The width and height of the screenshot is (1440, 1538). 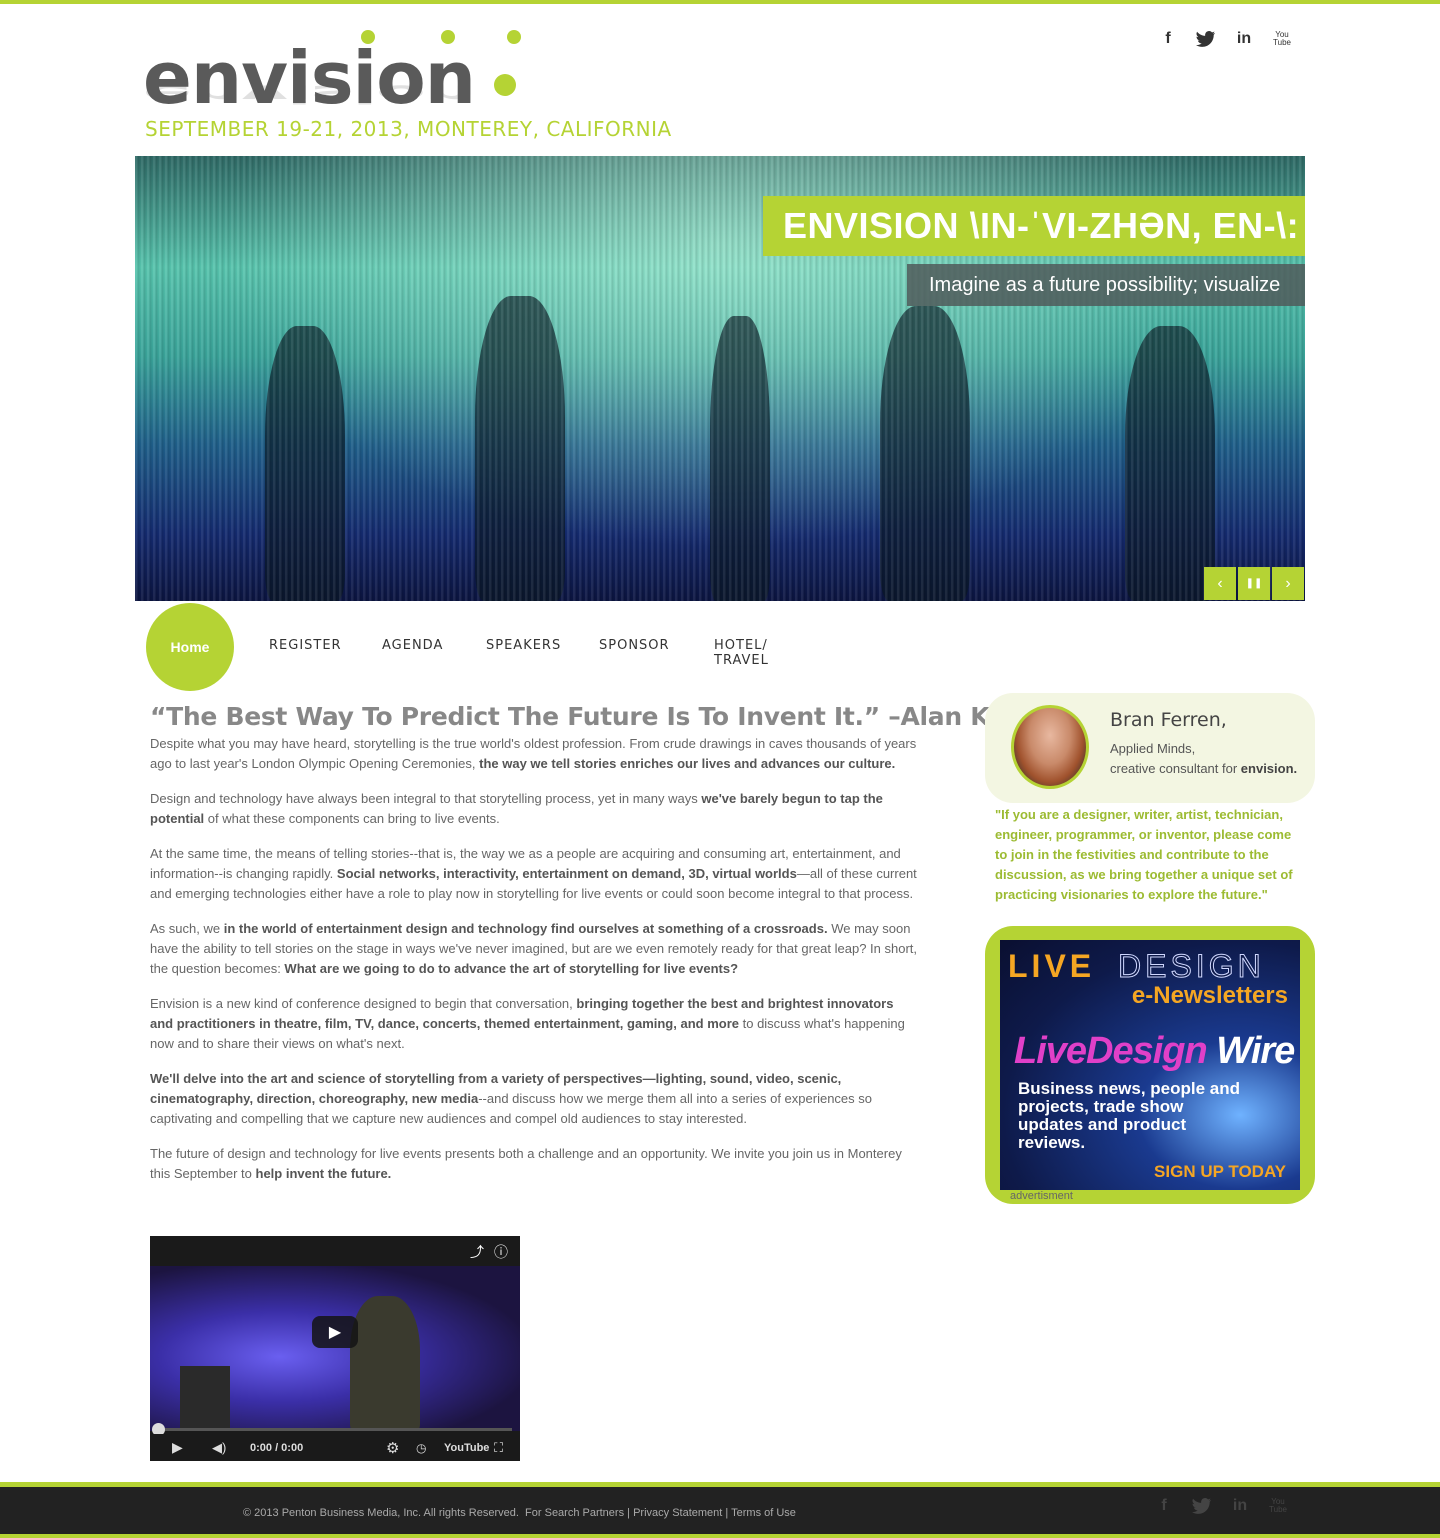 What do you see at coordinates (720, 1536) in the screenshot?
I see `footer-bottom-accent` at bounding box center [720, 1536].